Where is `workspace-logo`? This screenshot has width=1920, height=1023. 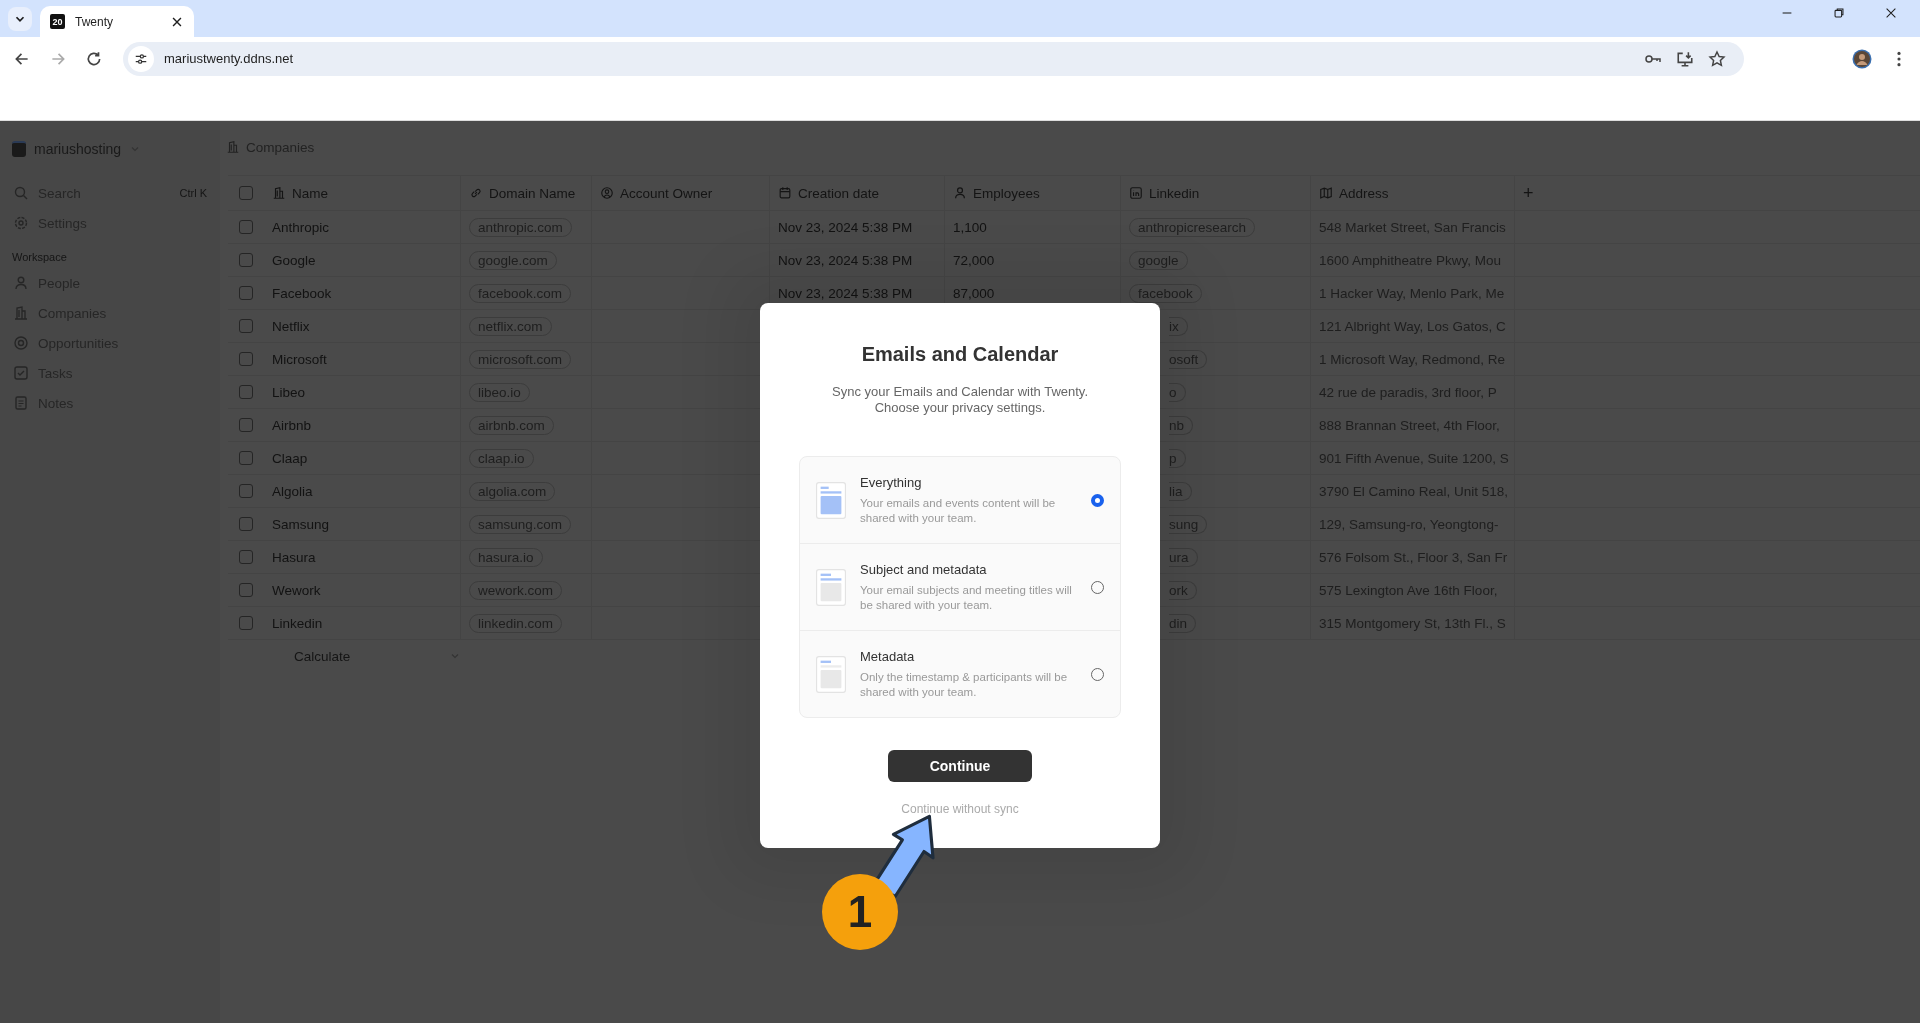 workspace-logo is located at coordinates (19, 149).